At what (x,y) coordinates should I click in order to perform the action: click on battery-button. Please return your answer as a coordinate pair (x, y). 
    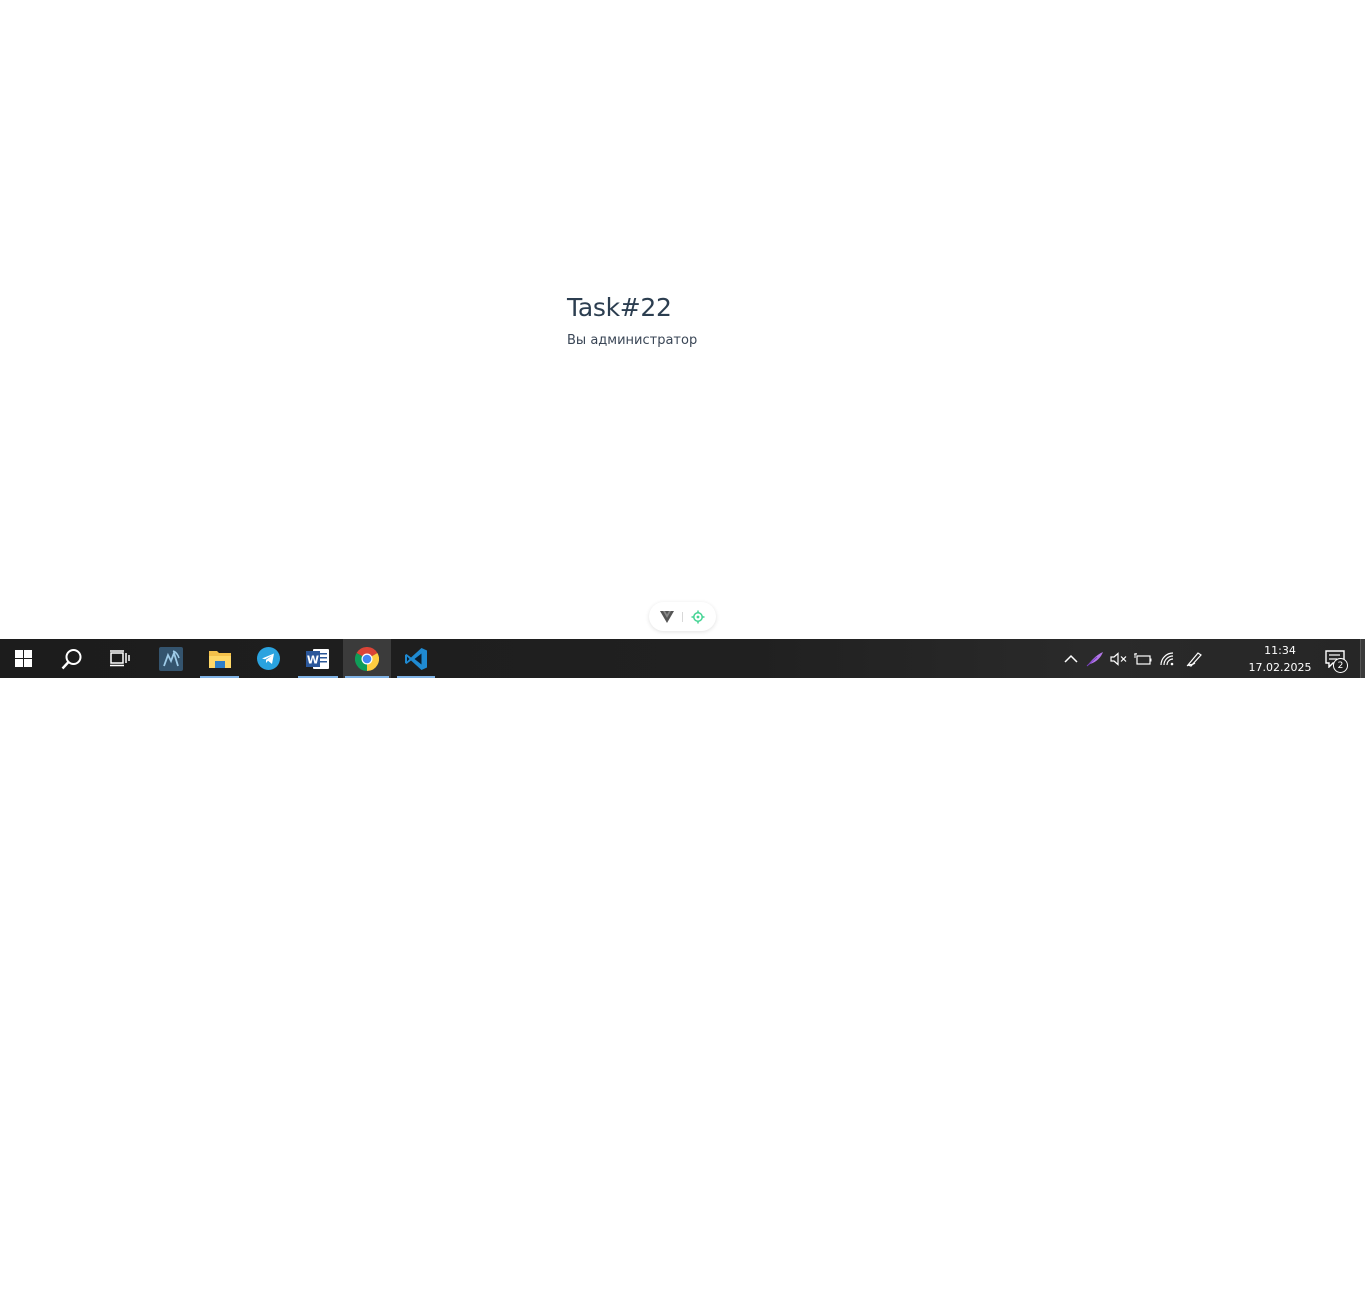
    Looking at the image, I should click on (1143, 658).